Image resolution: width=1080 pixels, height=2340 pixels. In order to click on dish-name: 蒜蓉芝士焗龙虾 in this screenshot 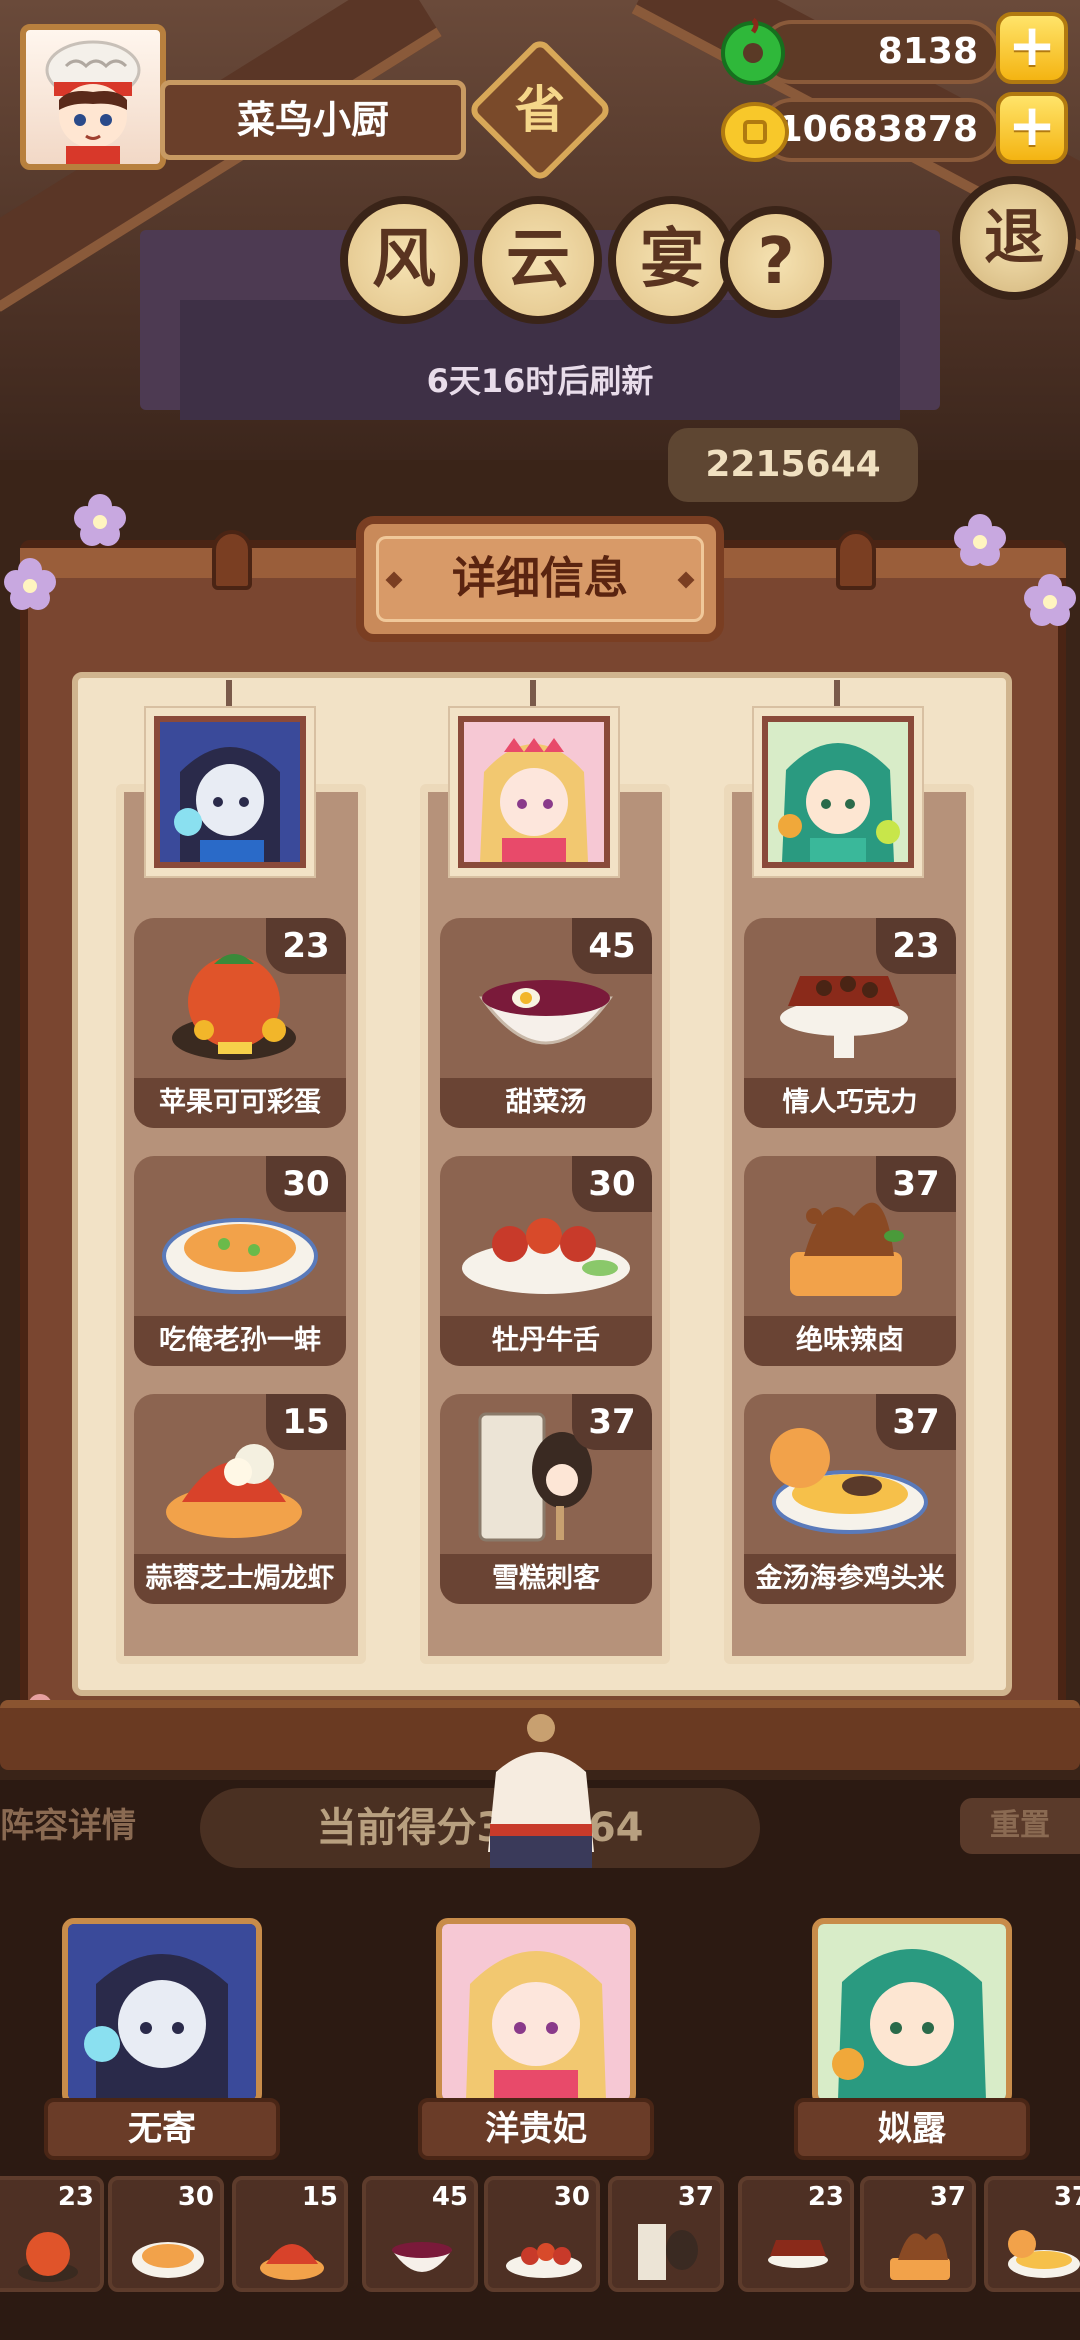, I will do `click(240, 1579)`.